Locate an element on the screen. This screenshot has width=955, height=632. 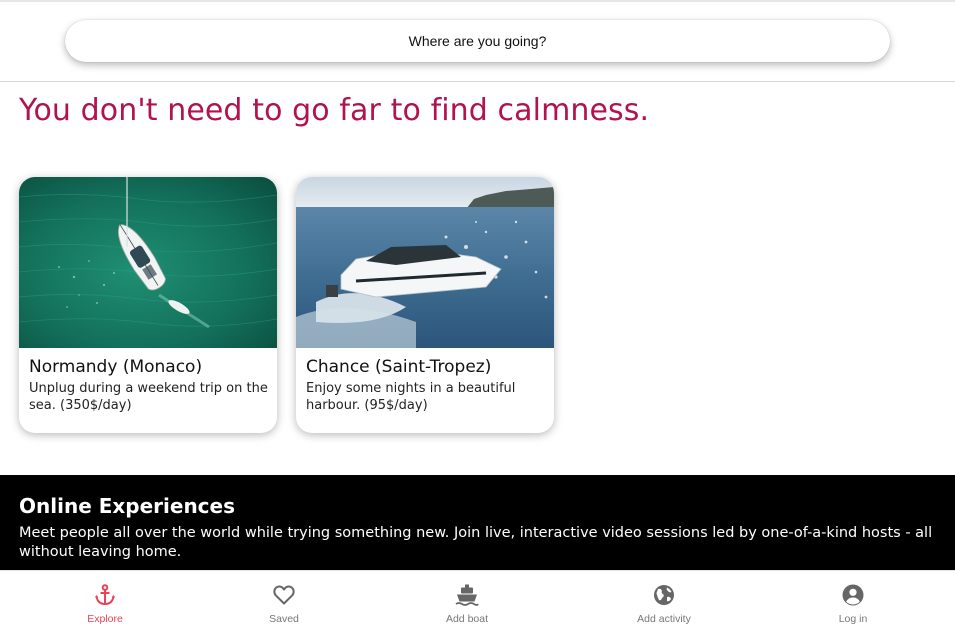
nav-item-add-activity: Add activity is located at coordinates (664, 604).